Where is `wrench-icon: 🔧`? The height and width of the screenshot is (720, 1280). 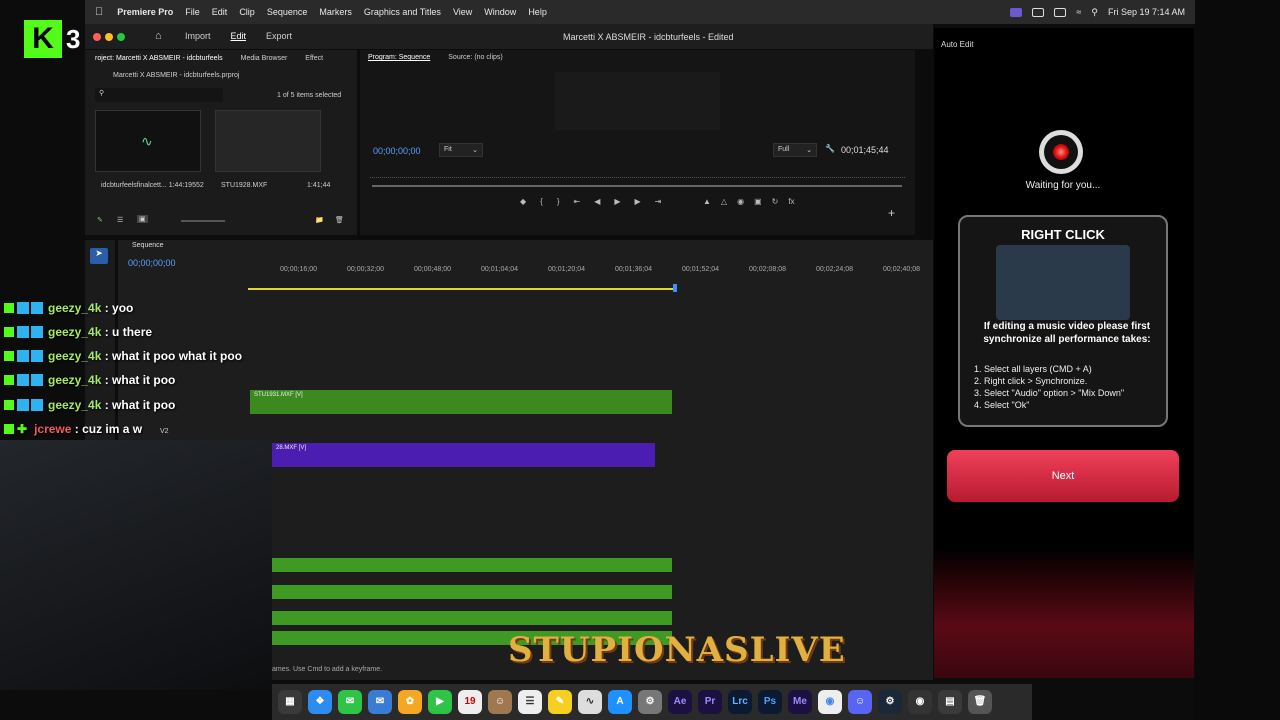 wrench-icon: 🔧 is located at coordinates (830, 148).